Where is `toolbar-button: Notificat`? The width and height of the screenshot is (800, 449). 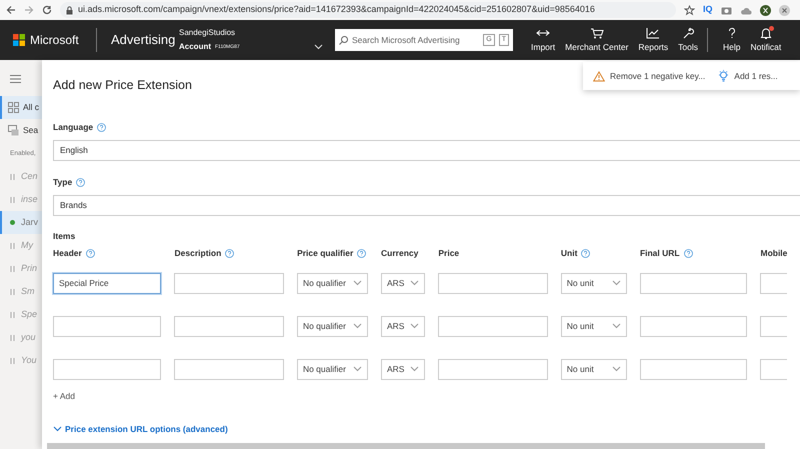
toolbar-button: Notificat is located at coordinates (766, 40).